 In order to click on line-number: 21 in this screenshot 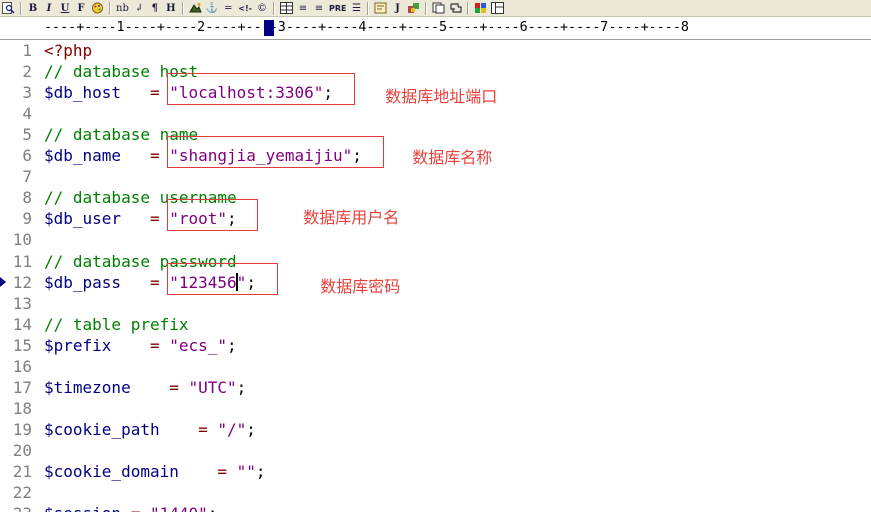, I will do `click(22, 471)`.